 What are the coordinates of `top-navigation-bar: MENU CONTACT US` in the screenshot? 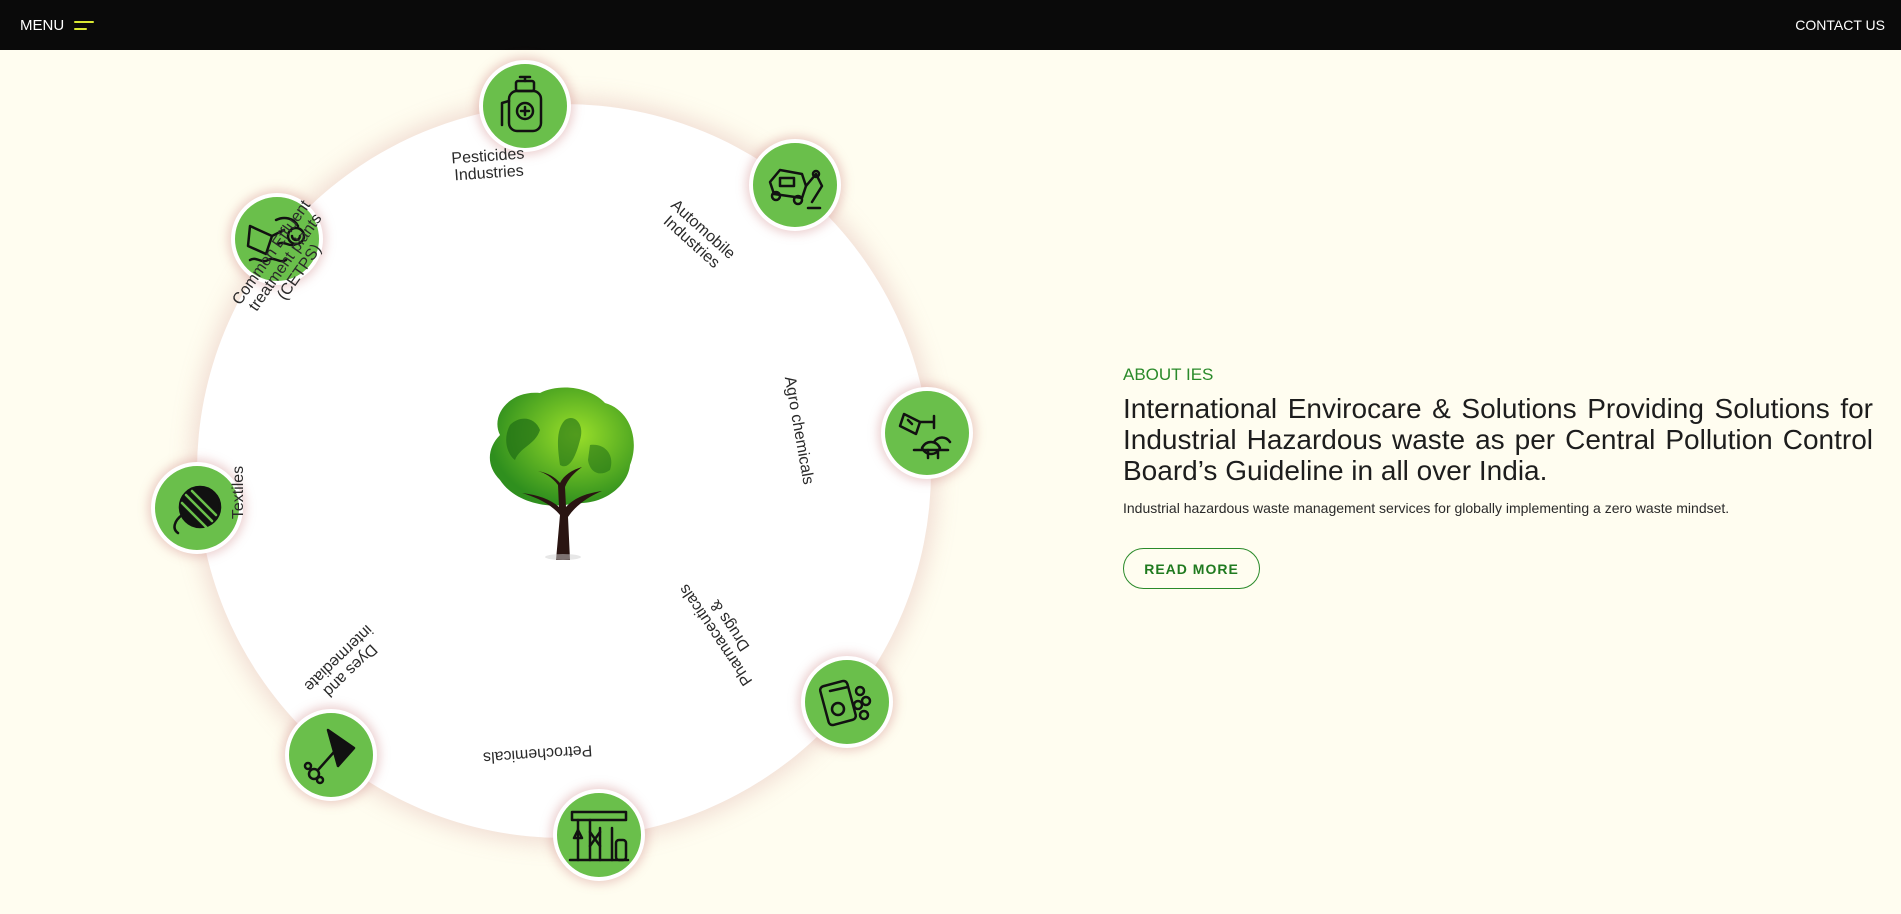 It's located at (950, 25).